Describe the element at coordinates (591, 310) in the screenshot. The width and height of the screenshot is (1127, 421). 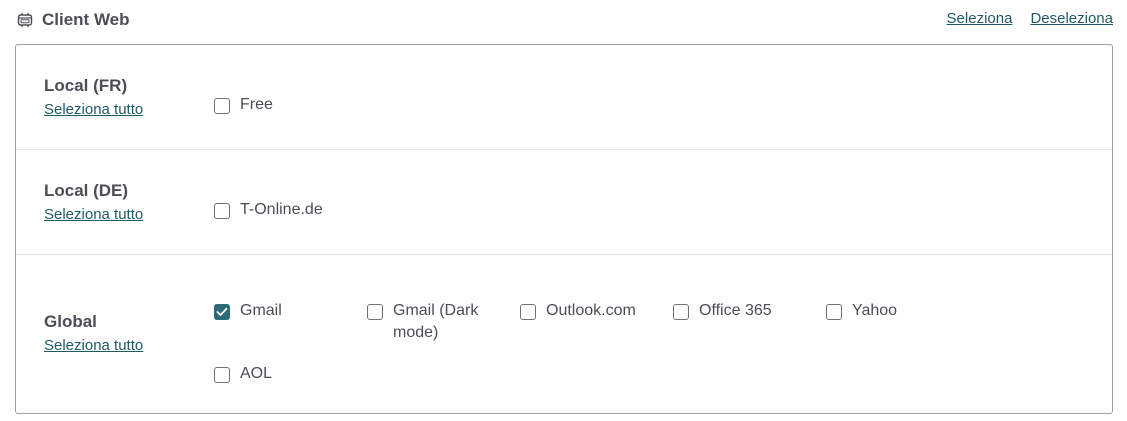
I see `option-label: Outlook.com` at that location.